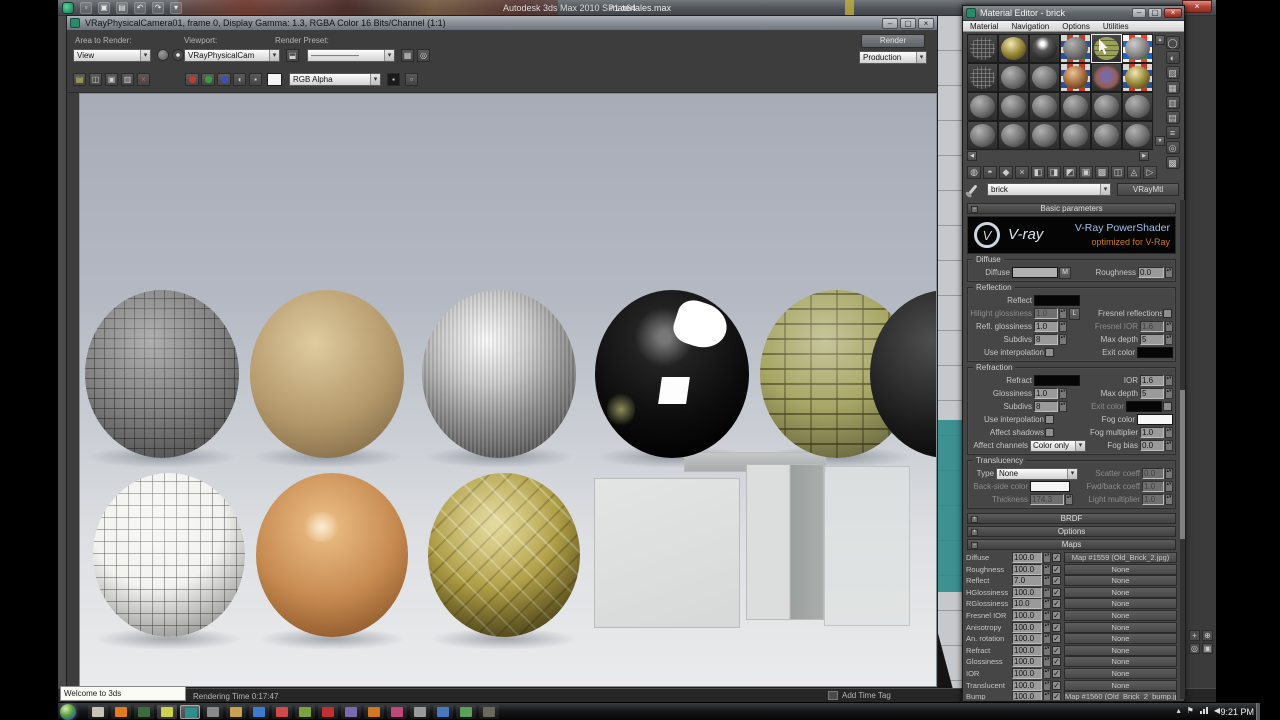  I want to click on show-desktop-button, so click(1258, 711).